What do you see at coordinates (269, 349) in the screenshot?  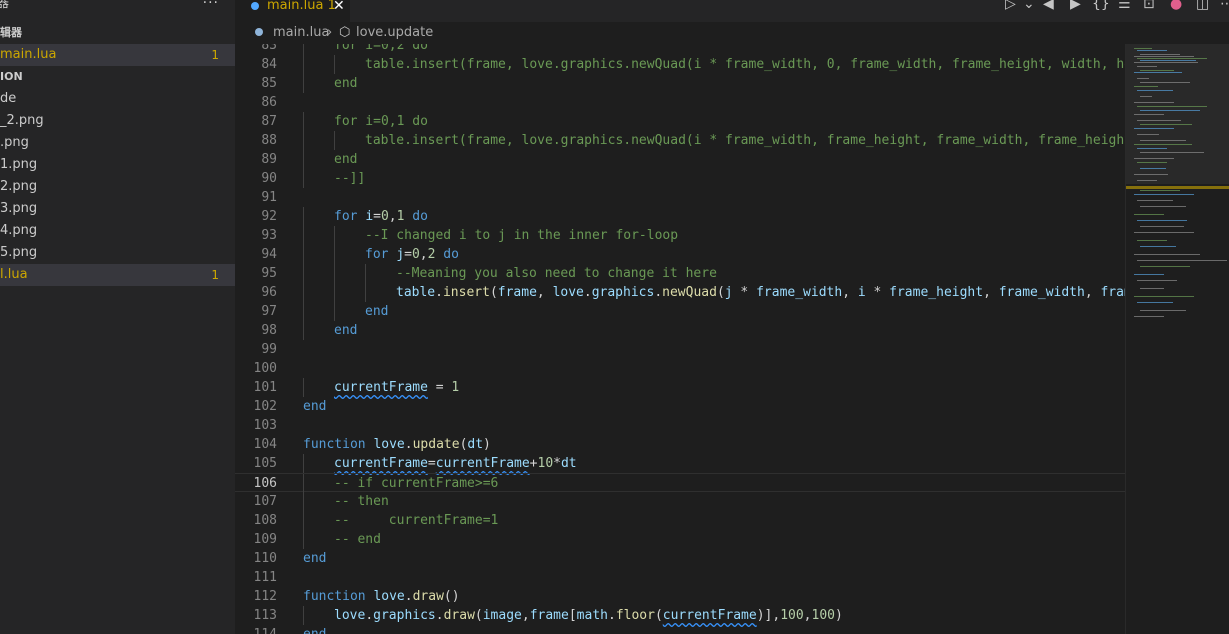 I see `line-number: 99` at bounding box center [269, 349].